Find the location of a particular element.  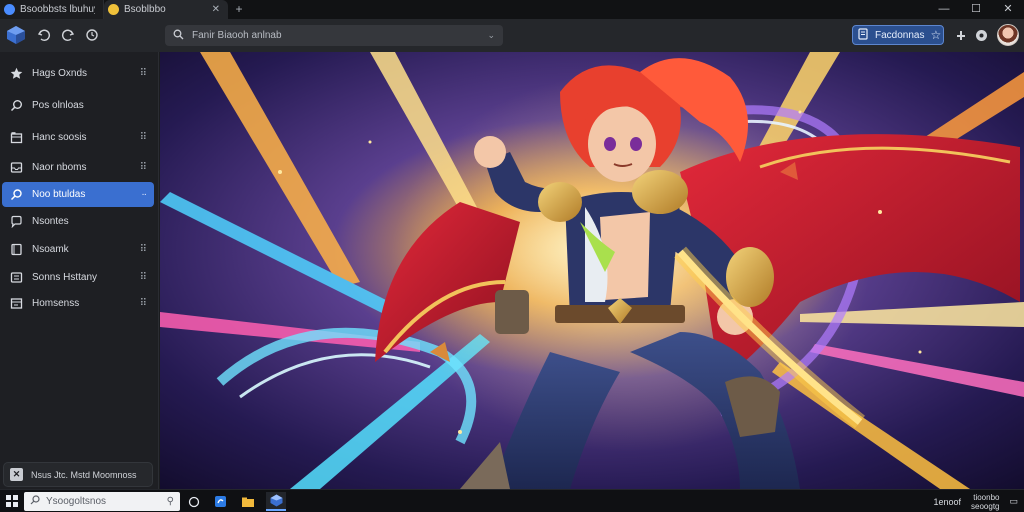

taskbar-search-placeholder: Ysoogoltsnos is located at coordinates (76, 501).